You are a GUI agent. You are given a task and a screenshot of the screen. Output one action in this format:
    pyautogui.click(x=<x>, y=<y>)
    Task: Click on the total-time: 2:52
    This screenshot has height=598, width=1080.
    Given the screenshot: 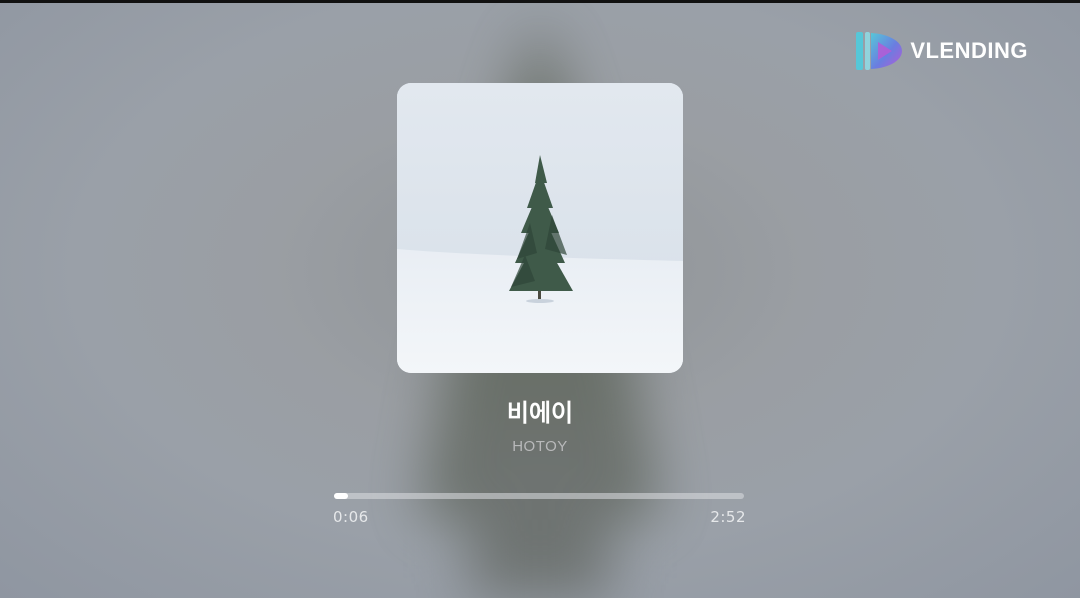 What is the action you would take?
    pyautogui.click(x=728, y=517)
    